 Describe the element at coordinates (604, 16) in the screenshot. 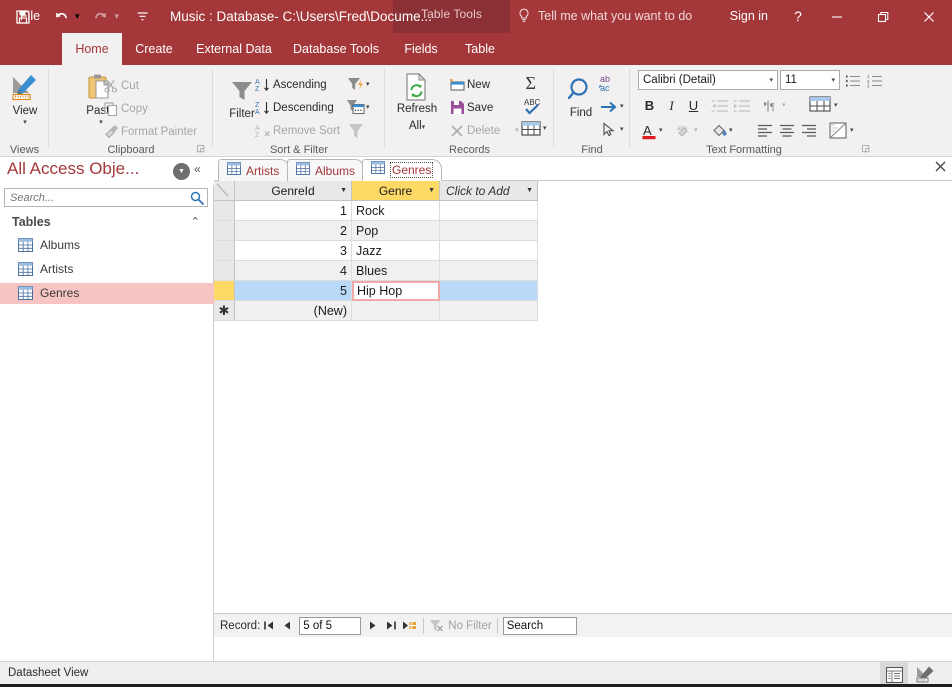

I see `tell-me-search: Tell me what you want to do` at that location.